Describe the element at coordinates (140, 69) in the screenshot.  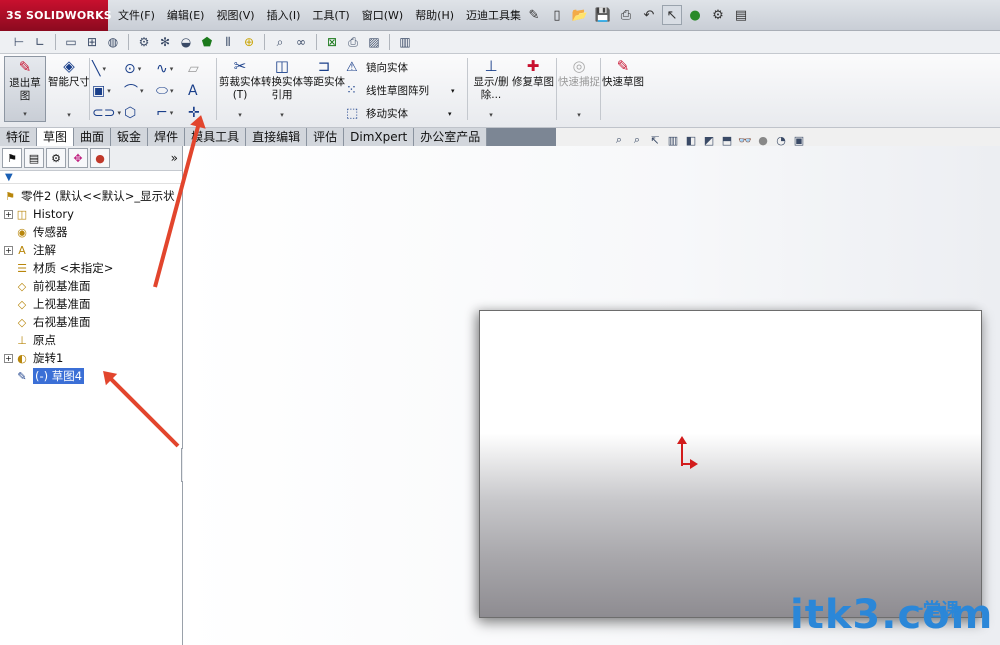
I see `circle-icon: ⊙ ▾` at that location.